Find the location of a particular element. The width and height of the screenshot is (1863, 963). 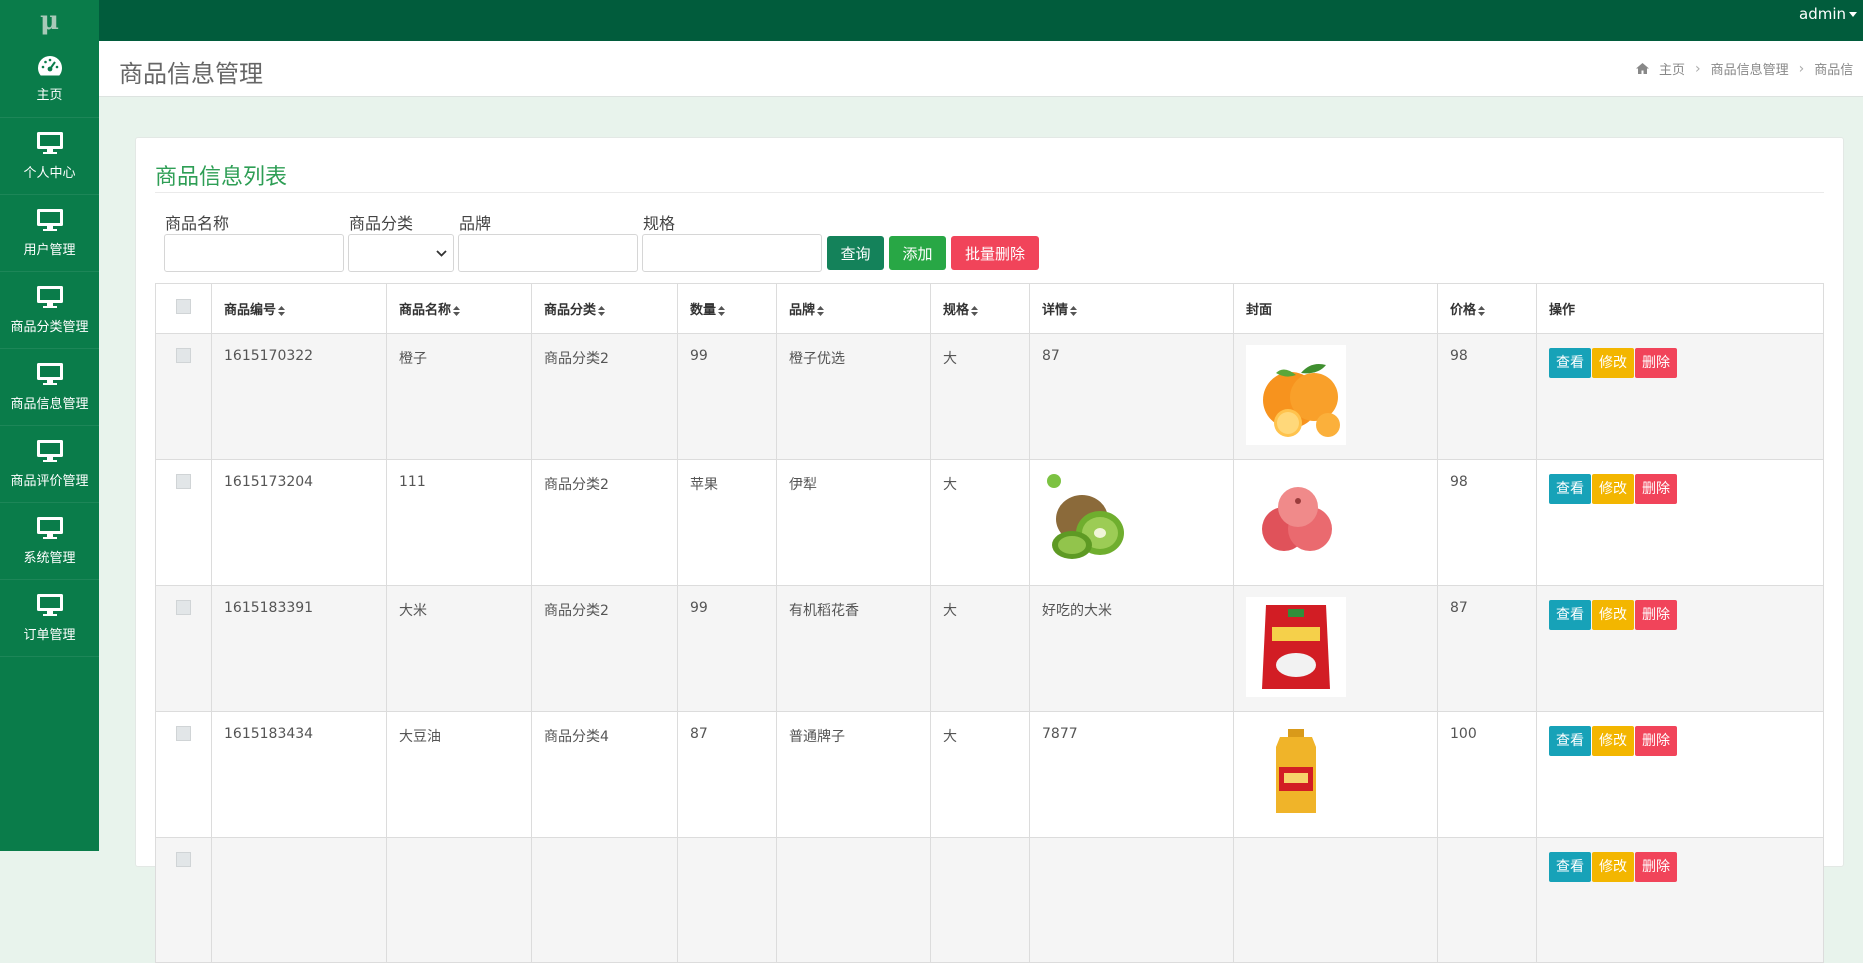

sidebar-item-products: 商品信息管理 is located at coordinates (49, 387).